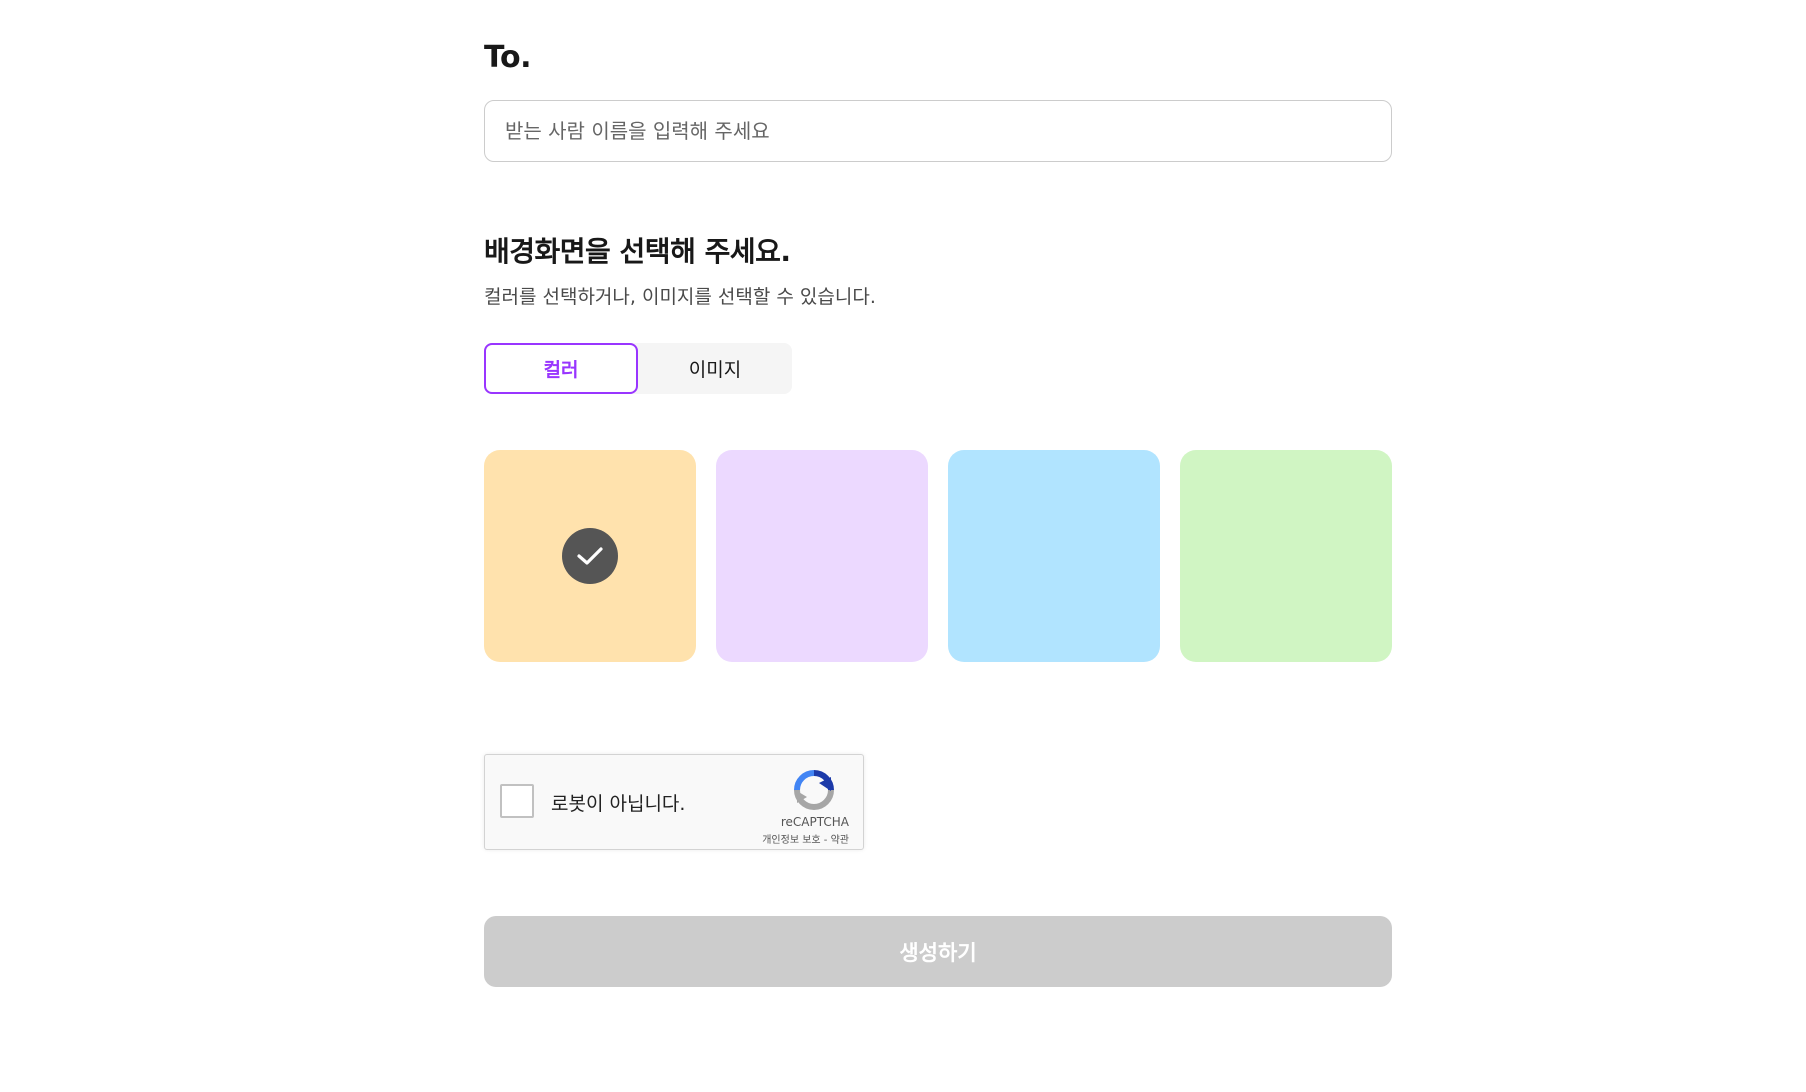 The height and width of the screenshot is (1092, 1806). Describe the element at coordinates (814, 822) in the screenshot. I see `recaptcha-brand: reCAPTCHA` at that location.